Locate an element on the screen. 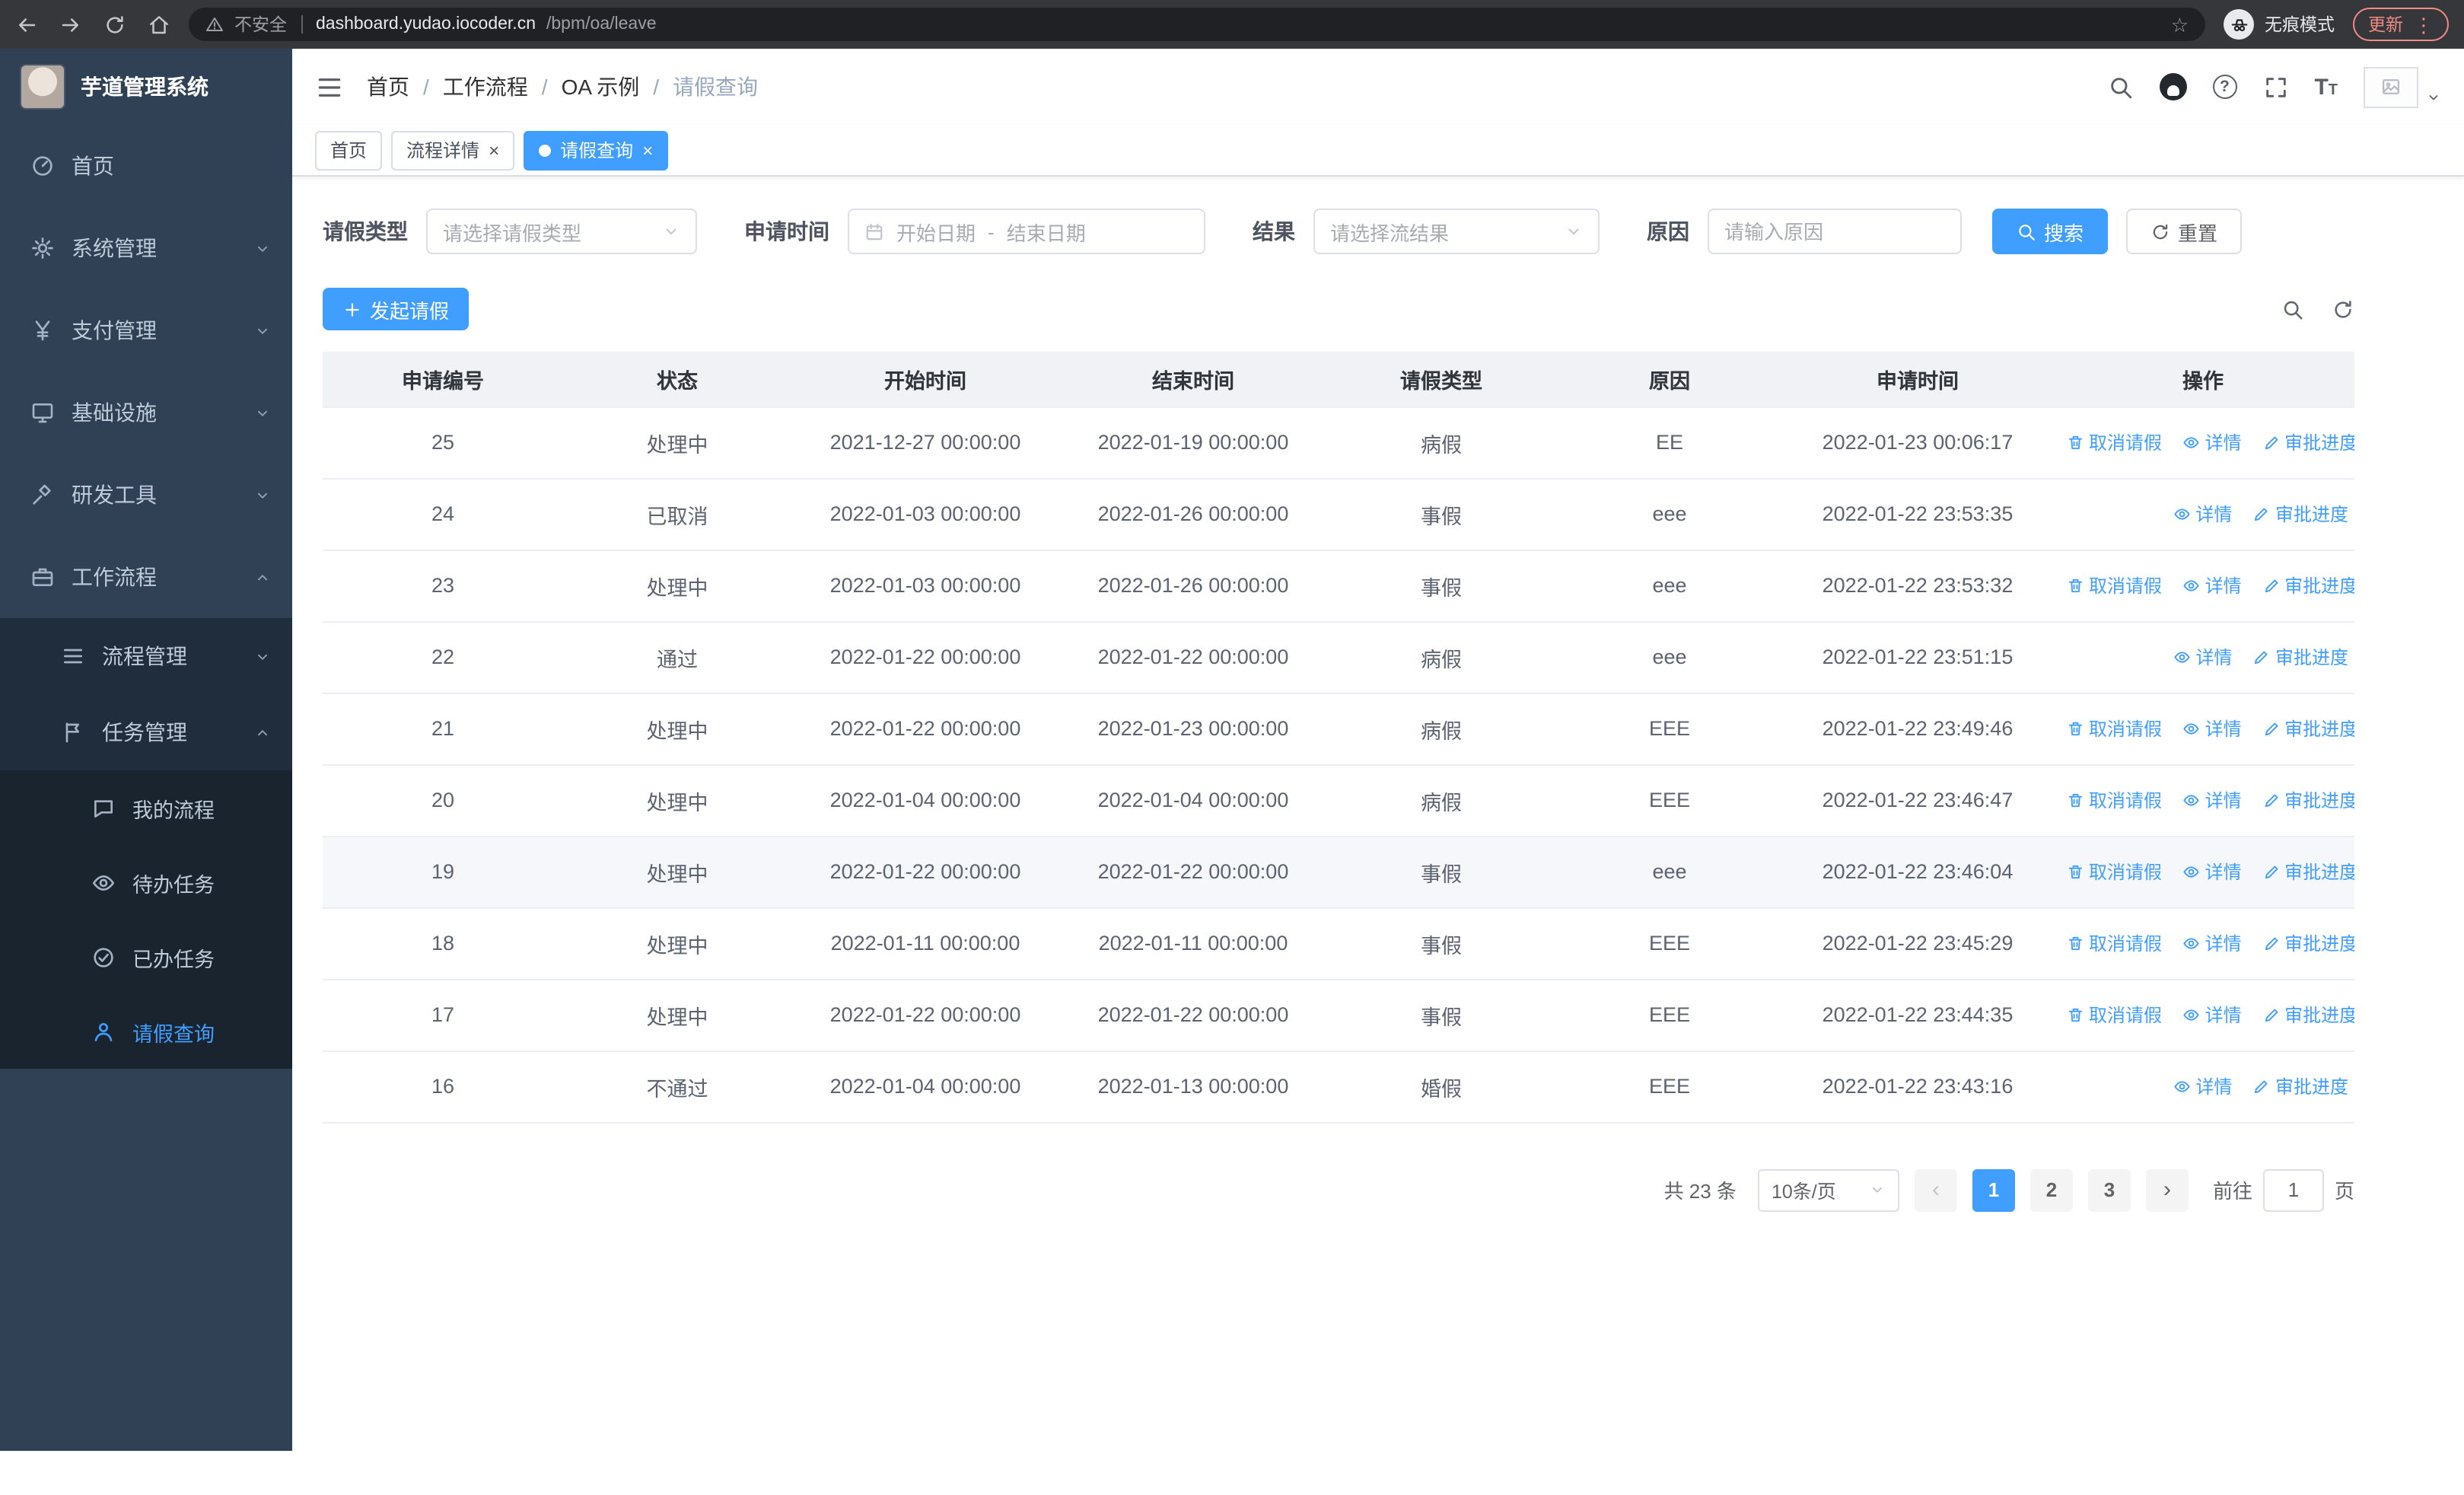  tab-leave-query: 请假查询 × is located at coordinates (596, 150).